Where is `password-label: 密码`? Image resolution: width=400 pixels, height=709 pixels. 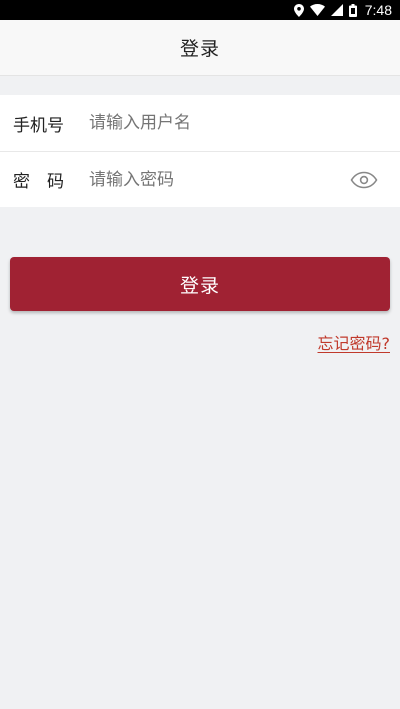 password-label: 密码 is located at coordinates (47, 182).